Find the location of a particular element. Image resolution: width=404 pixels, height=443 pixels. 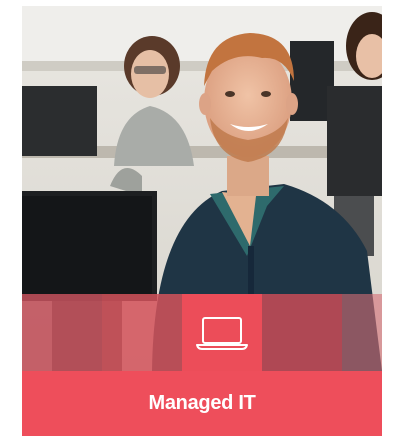

band-tile-mid is located at coordinates (142, 332).